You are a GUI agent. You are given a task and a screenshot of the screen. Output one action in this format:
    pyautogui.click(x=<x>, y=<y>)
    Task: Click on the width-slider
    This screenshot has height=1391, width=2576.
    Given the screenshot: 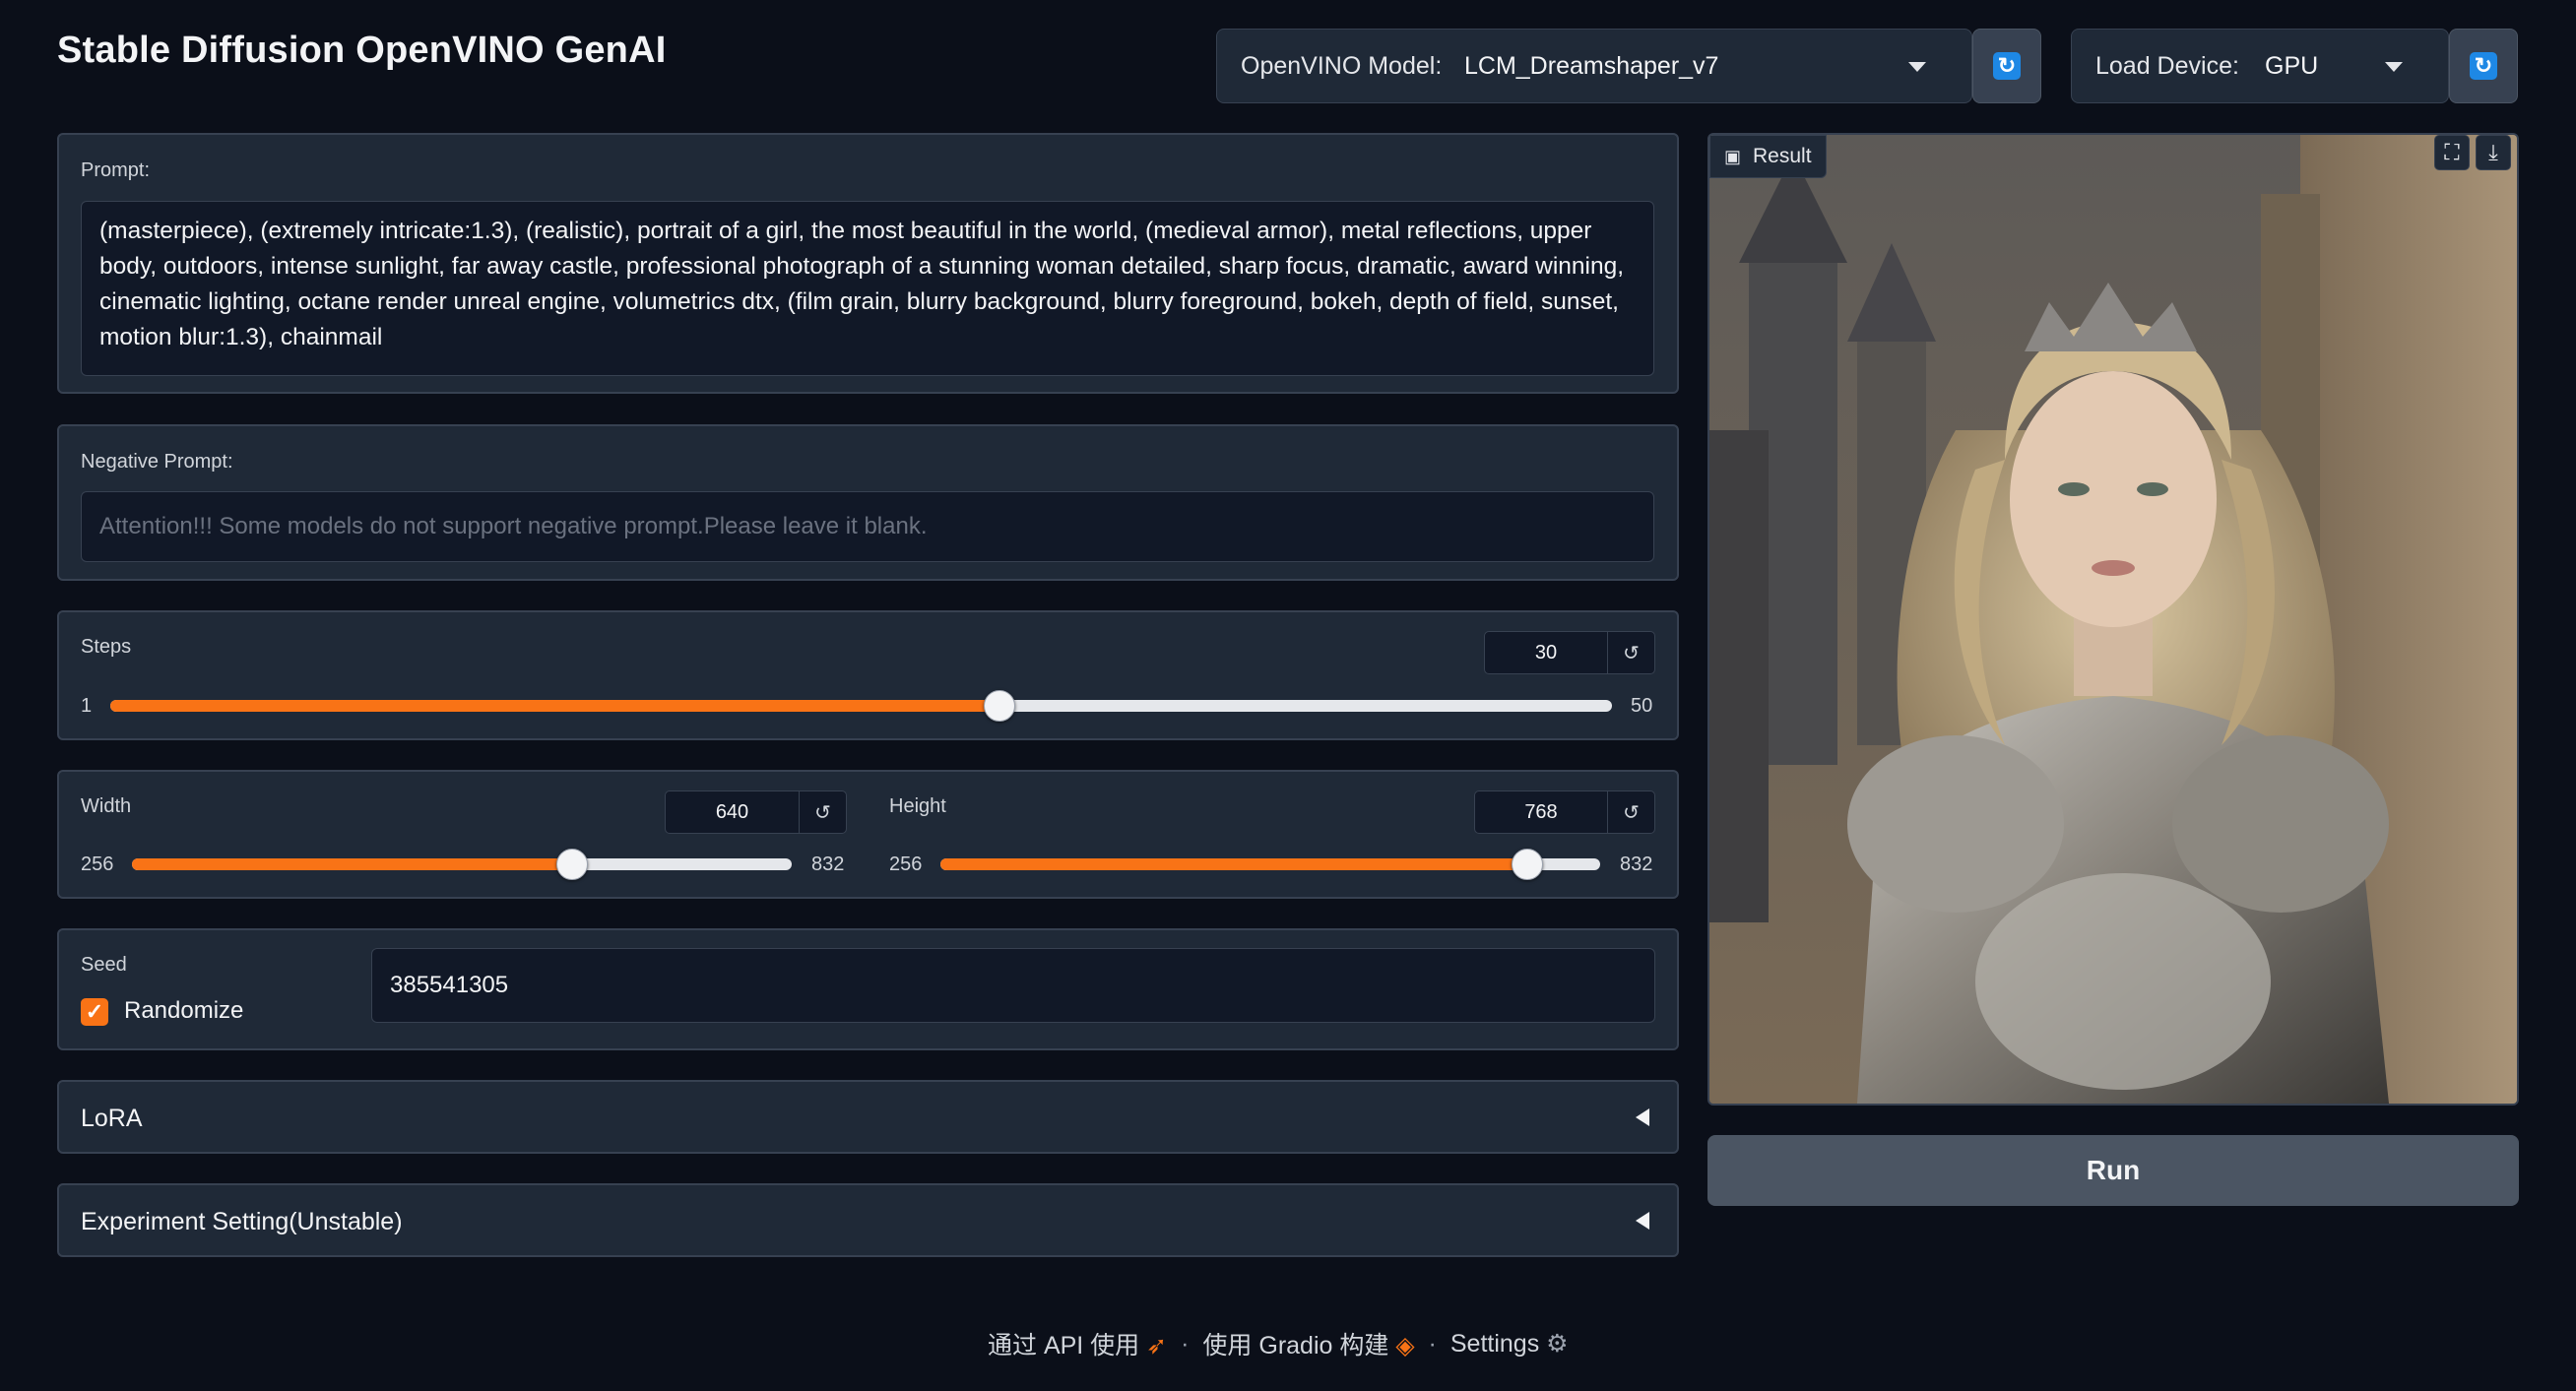 What is the action you would take?
    pyautogui.click(x=462, y=864)
    